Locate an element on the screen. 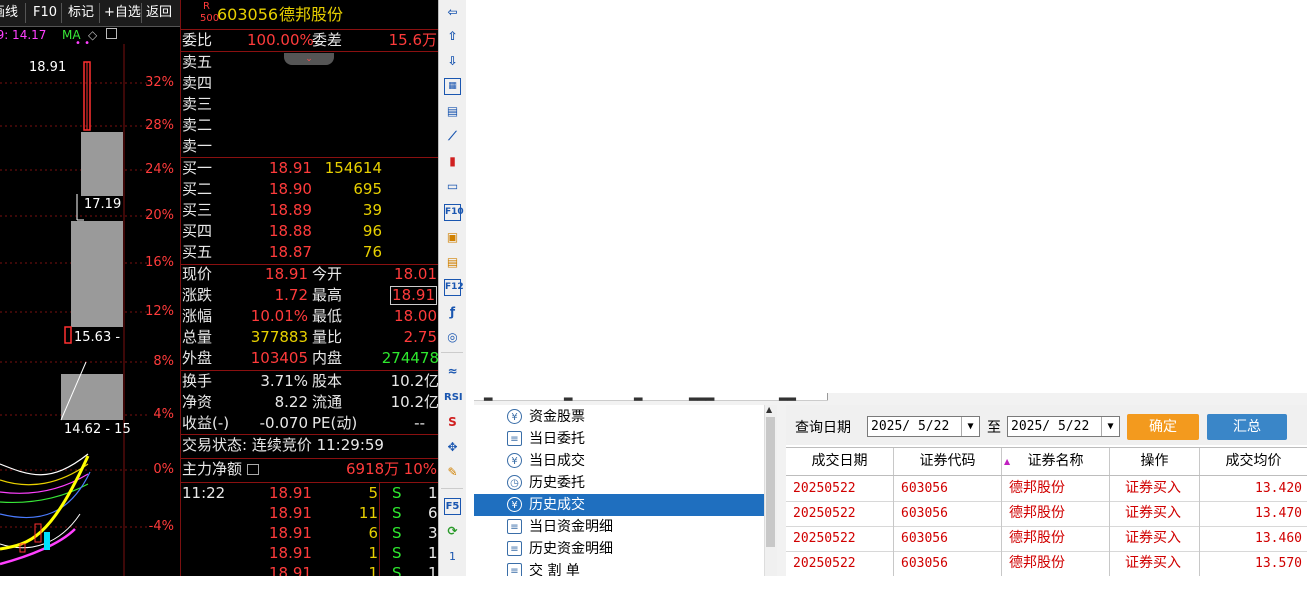  tick-volume: 6 is located at coordinates (373, 533).